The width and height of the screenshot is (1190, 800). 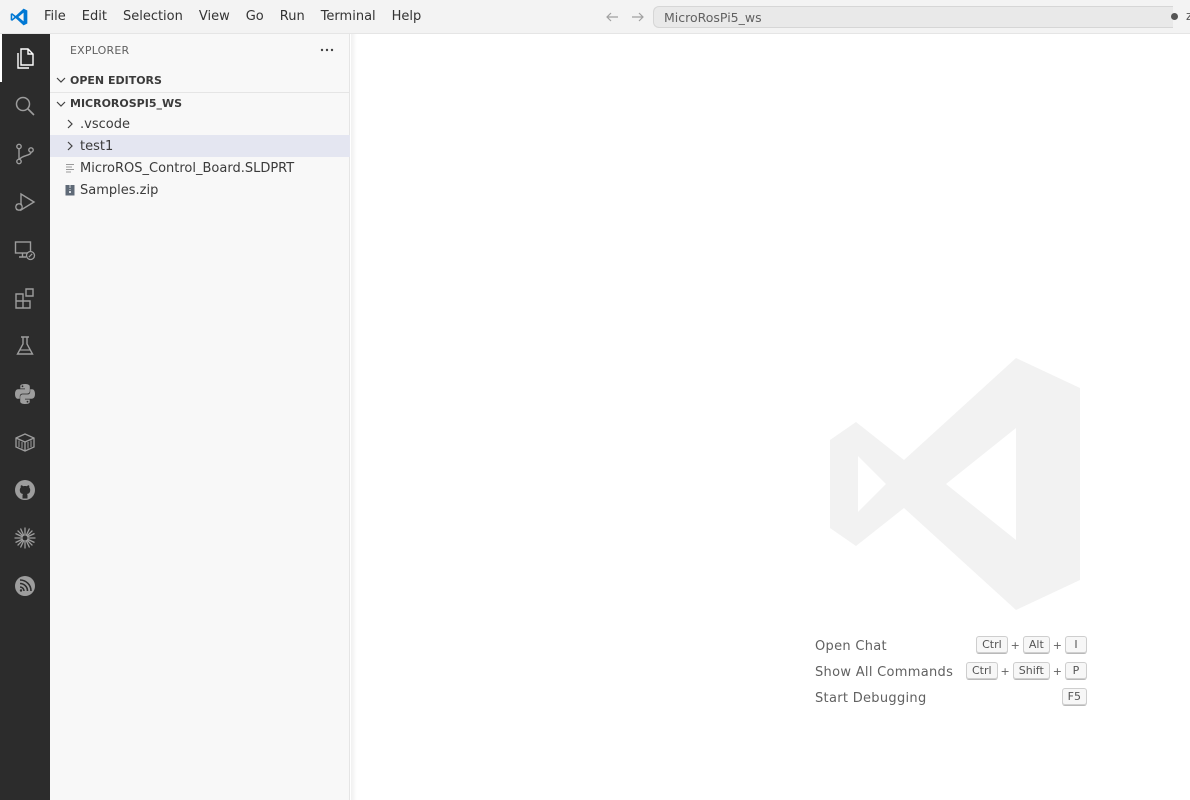 I want to click on python-icon, so click(x=25, y=394).